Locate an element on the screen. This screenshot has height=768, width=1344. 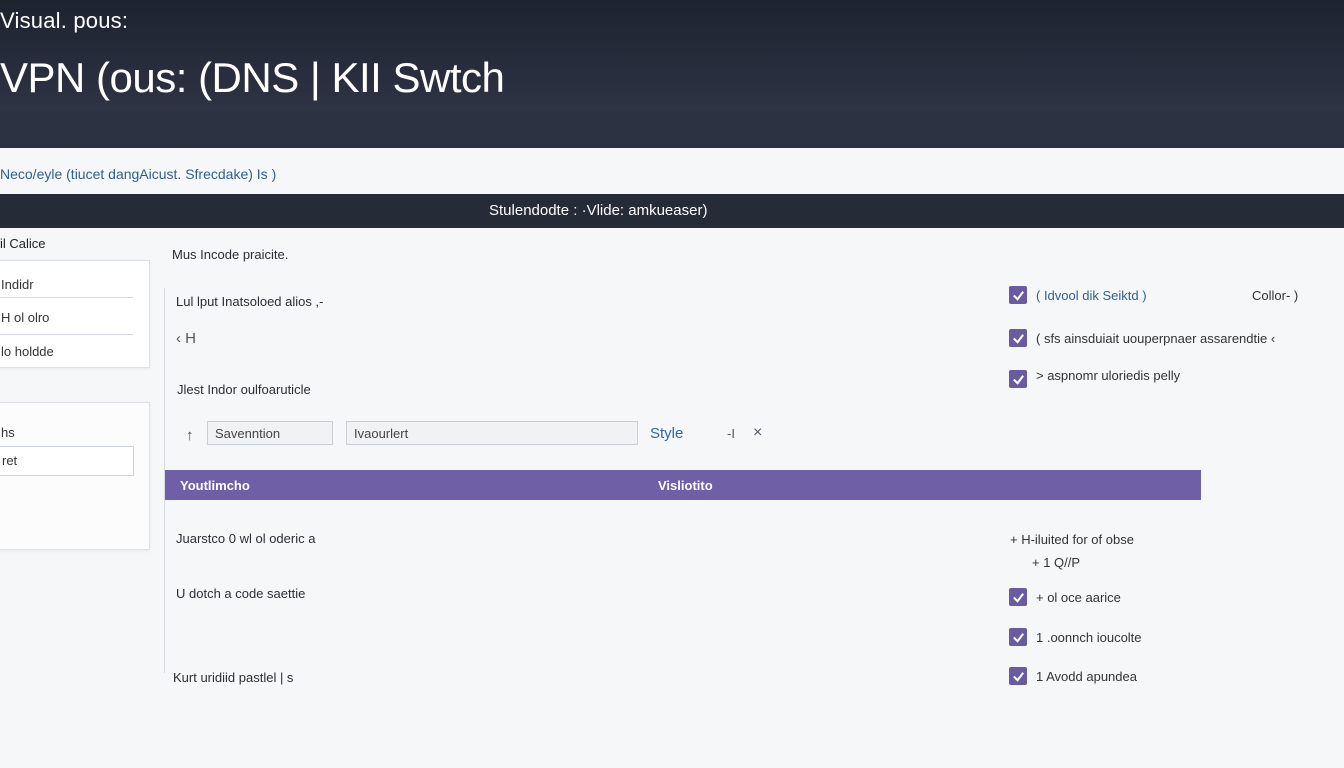
first-text-field: Savenntion is located at coordinates (270, 433).